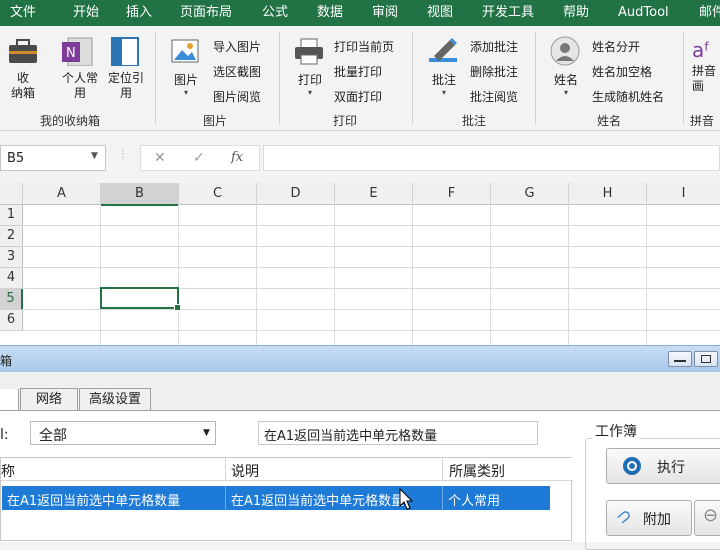 This screenshot has height=550, width=720. What do you see at coordinates (22, 85) in the screenshot?
I see `storage-label: 收 纳箱` at bounding box center [22, 85].